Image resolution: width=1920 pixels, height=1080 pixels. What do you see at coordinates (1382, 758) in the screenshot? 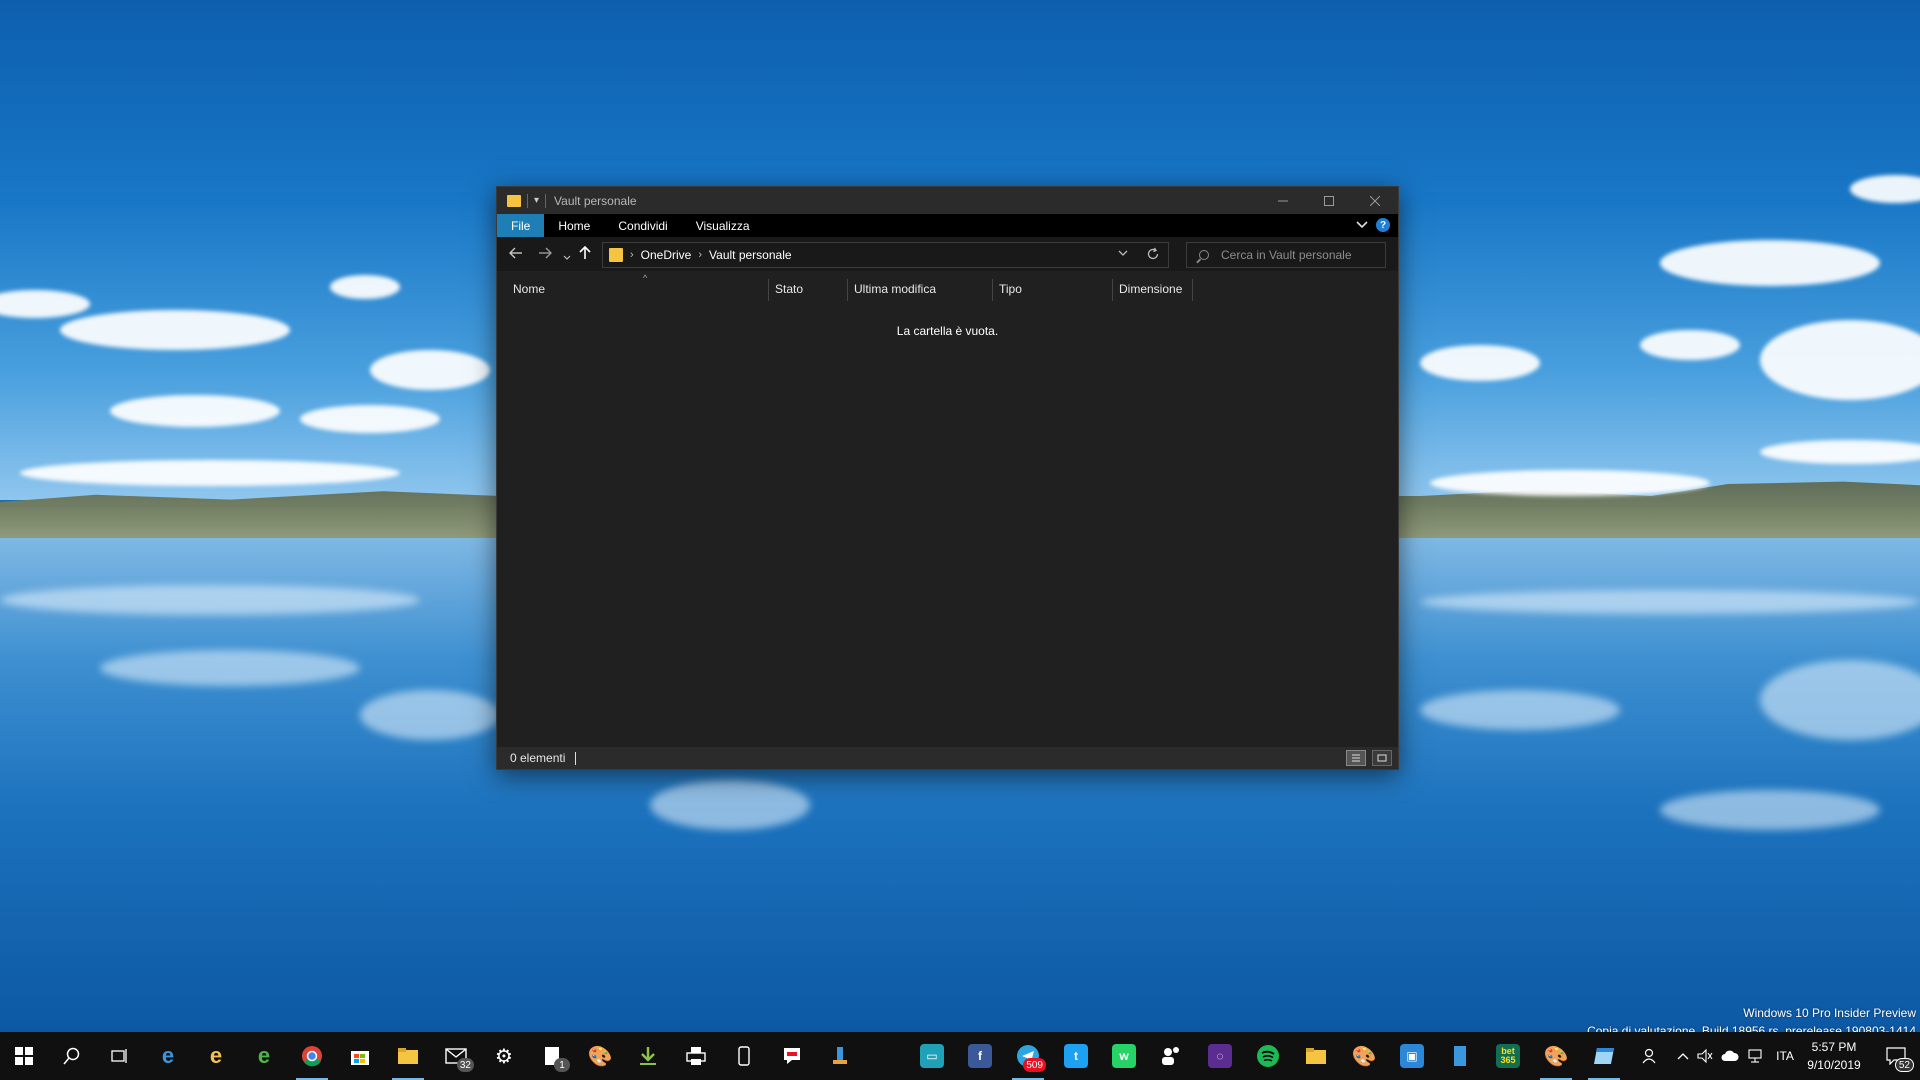
I see `large-icons-view-button` at bounding box center [1382, 758].